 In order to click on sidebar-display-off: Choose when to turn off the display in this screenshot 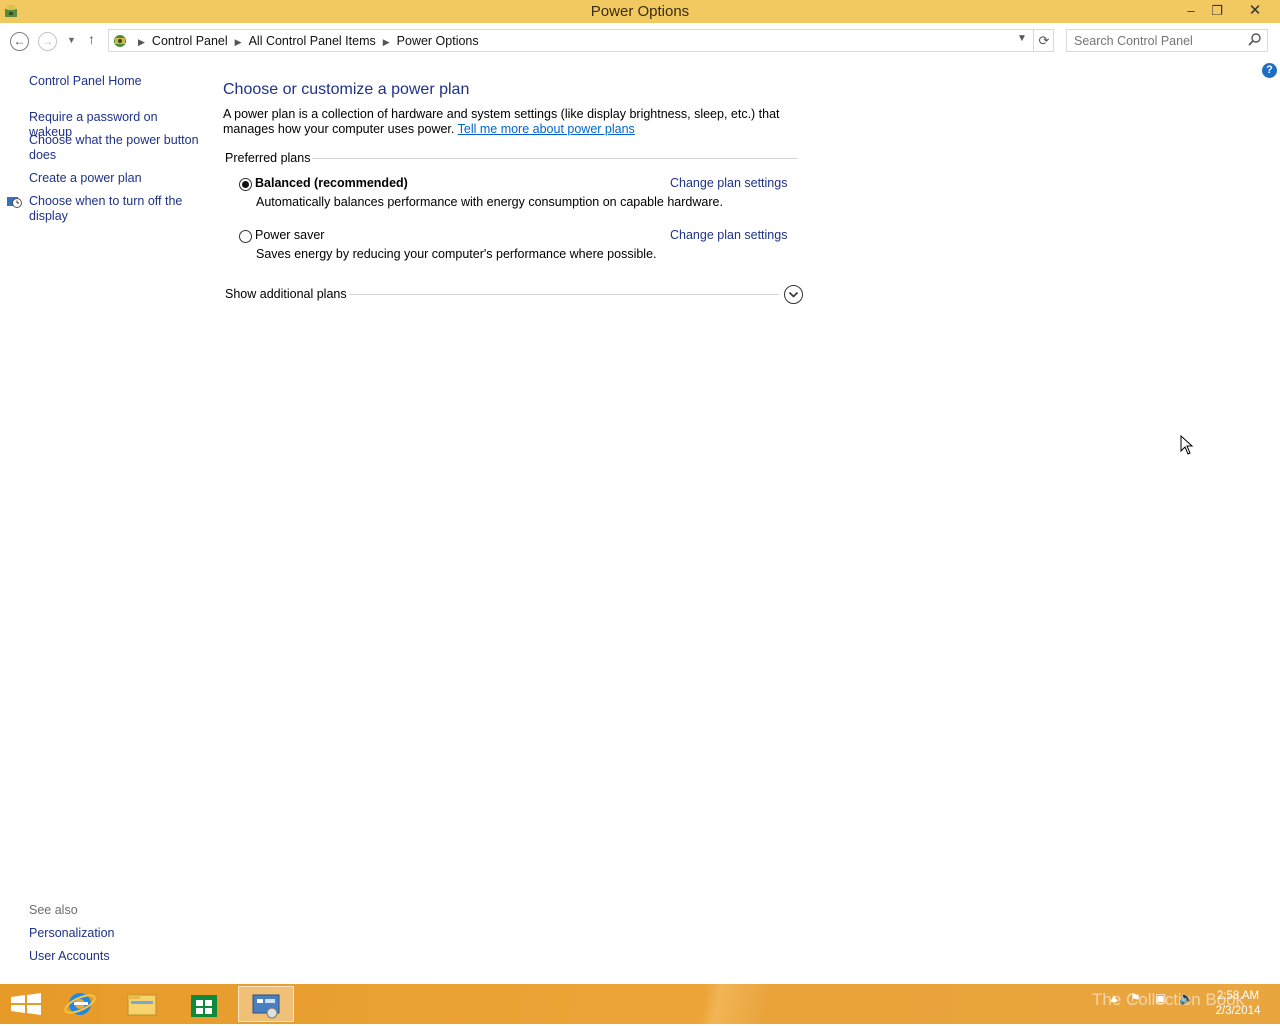, I will do `click(116, 209)`.